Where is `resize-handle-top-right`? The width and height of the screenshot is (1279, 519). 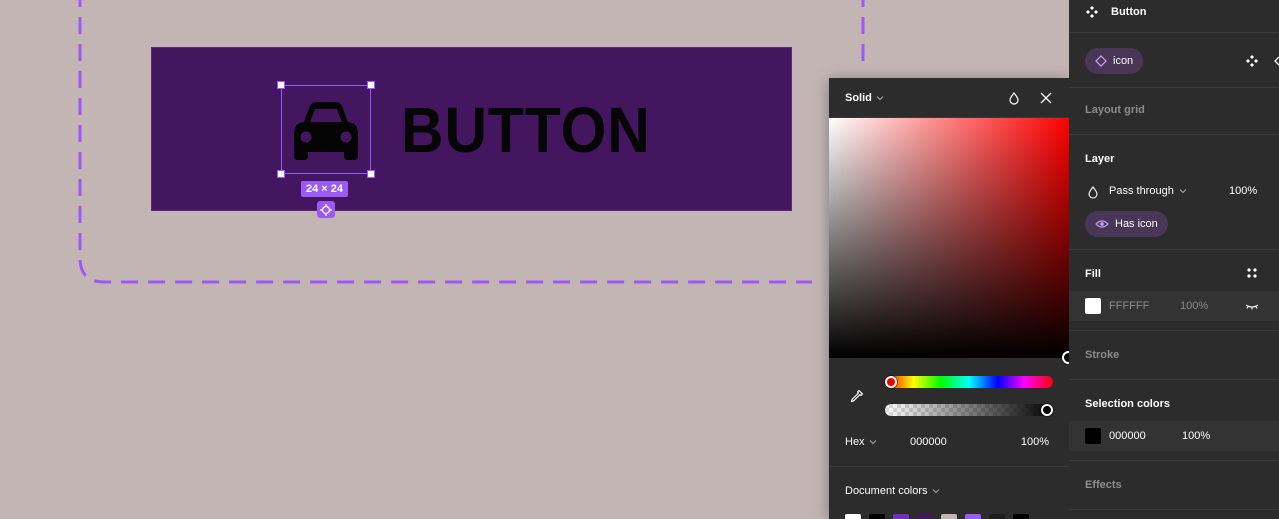 resize-handle-top-right is located at coordinates (371, 85).